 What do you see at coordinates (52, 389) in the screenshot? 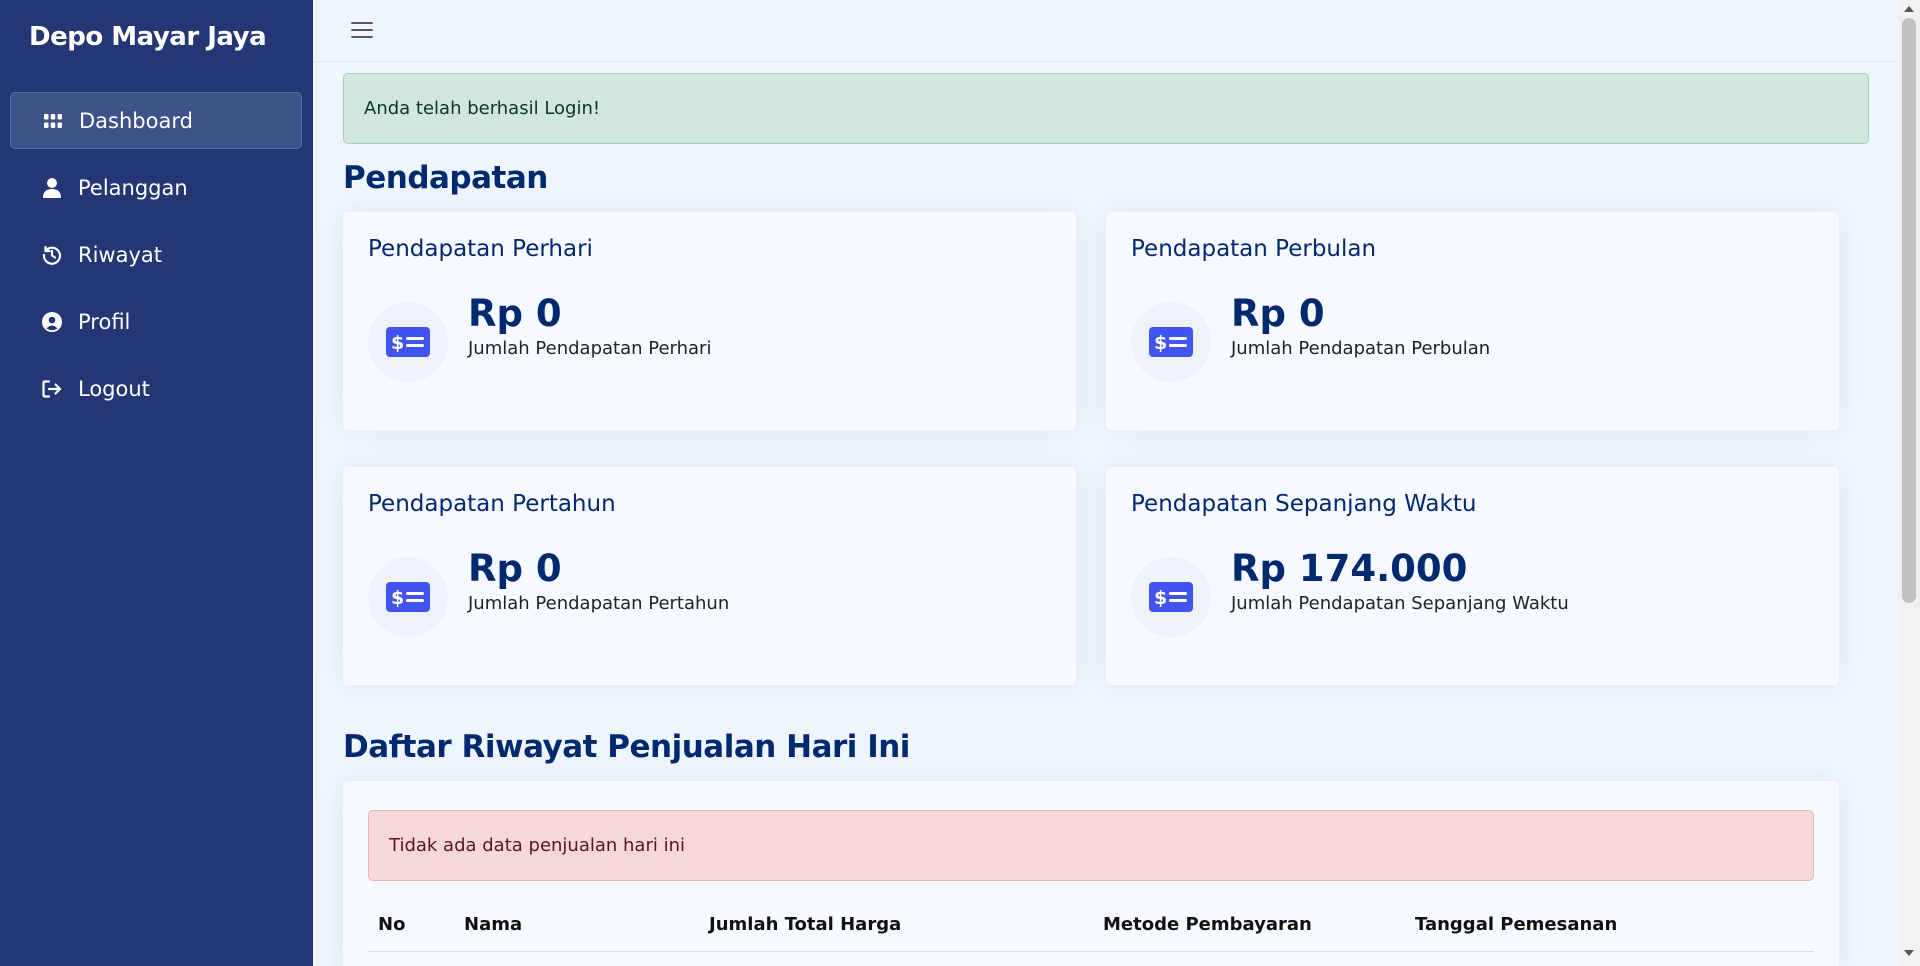
I see `logout-icon` at bounding box center [52, 389].